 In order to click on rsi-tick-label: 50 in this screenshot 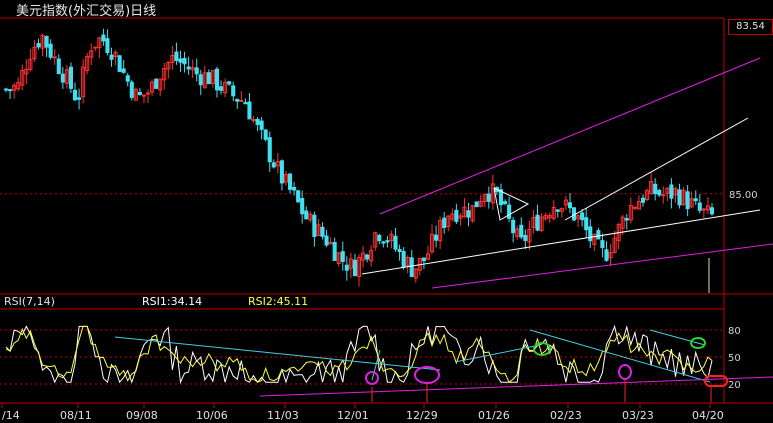, I will do `click(734, 358)`.